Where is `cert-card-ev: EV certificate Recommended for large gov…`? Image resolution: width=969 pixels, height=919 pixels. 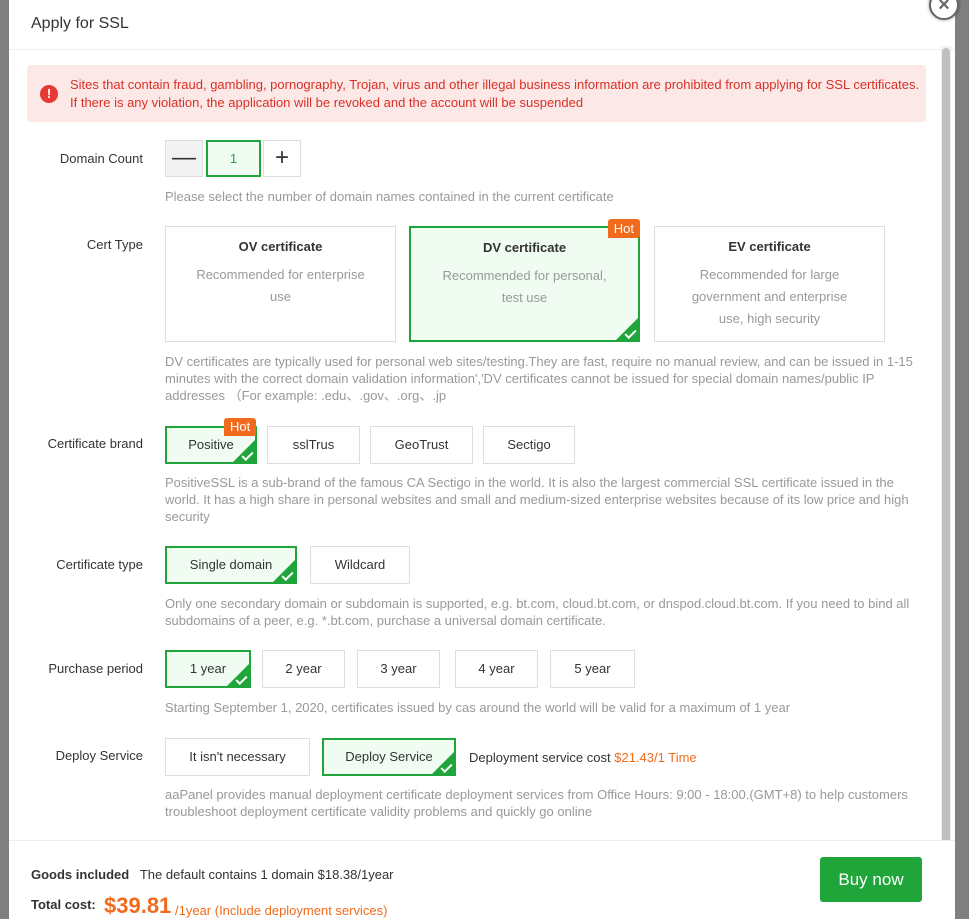
cert-card-ev: EV certificate Recommended for large gov… is located at coordinates (769, 284).